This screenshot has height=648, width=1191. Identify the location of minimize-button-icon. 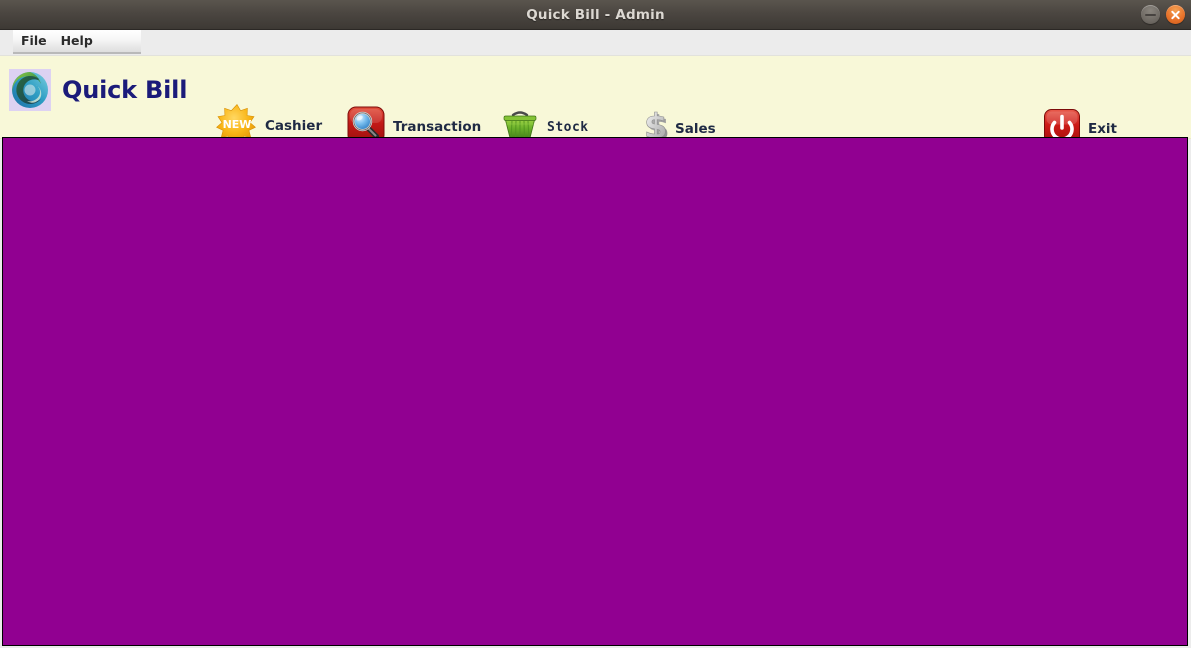
(1150, 14).